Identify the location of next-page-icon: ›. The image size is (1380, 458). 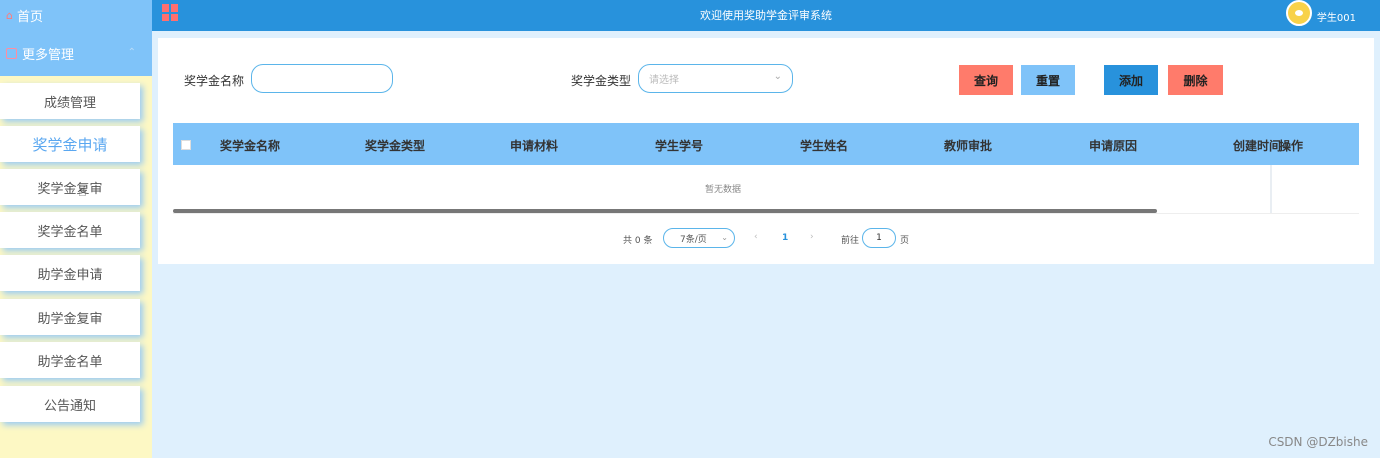
(812, 237).